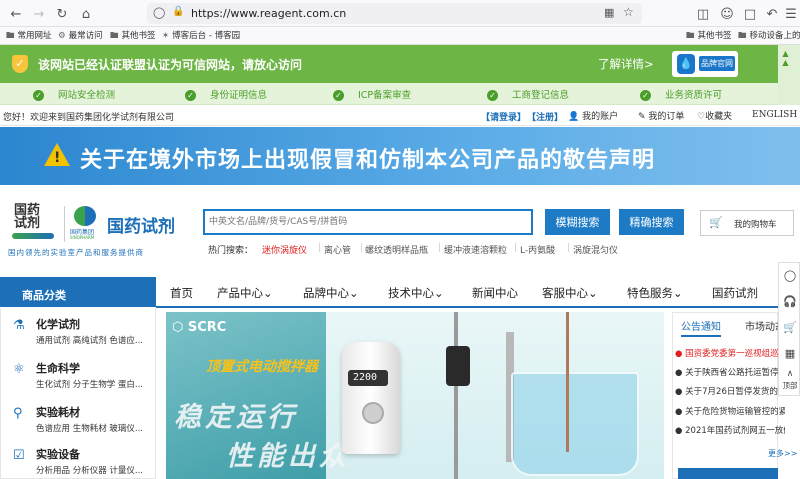 The height and width of the screenshot is (479, 800). I want to click on account-link: 👤 我的账户, so click(593, 115).